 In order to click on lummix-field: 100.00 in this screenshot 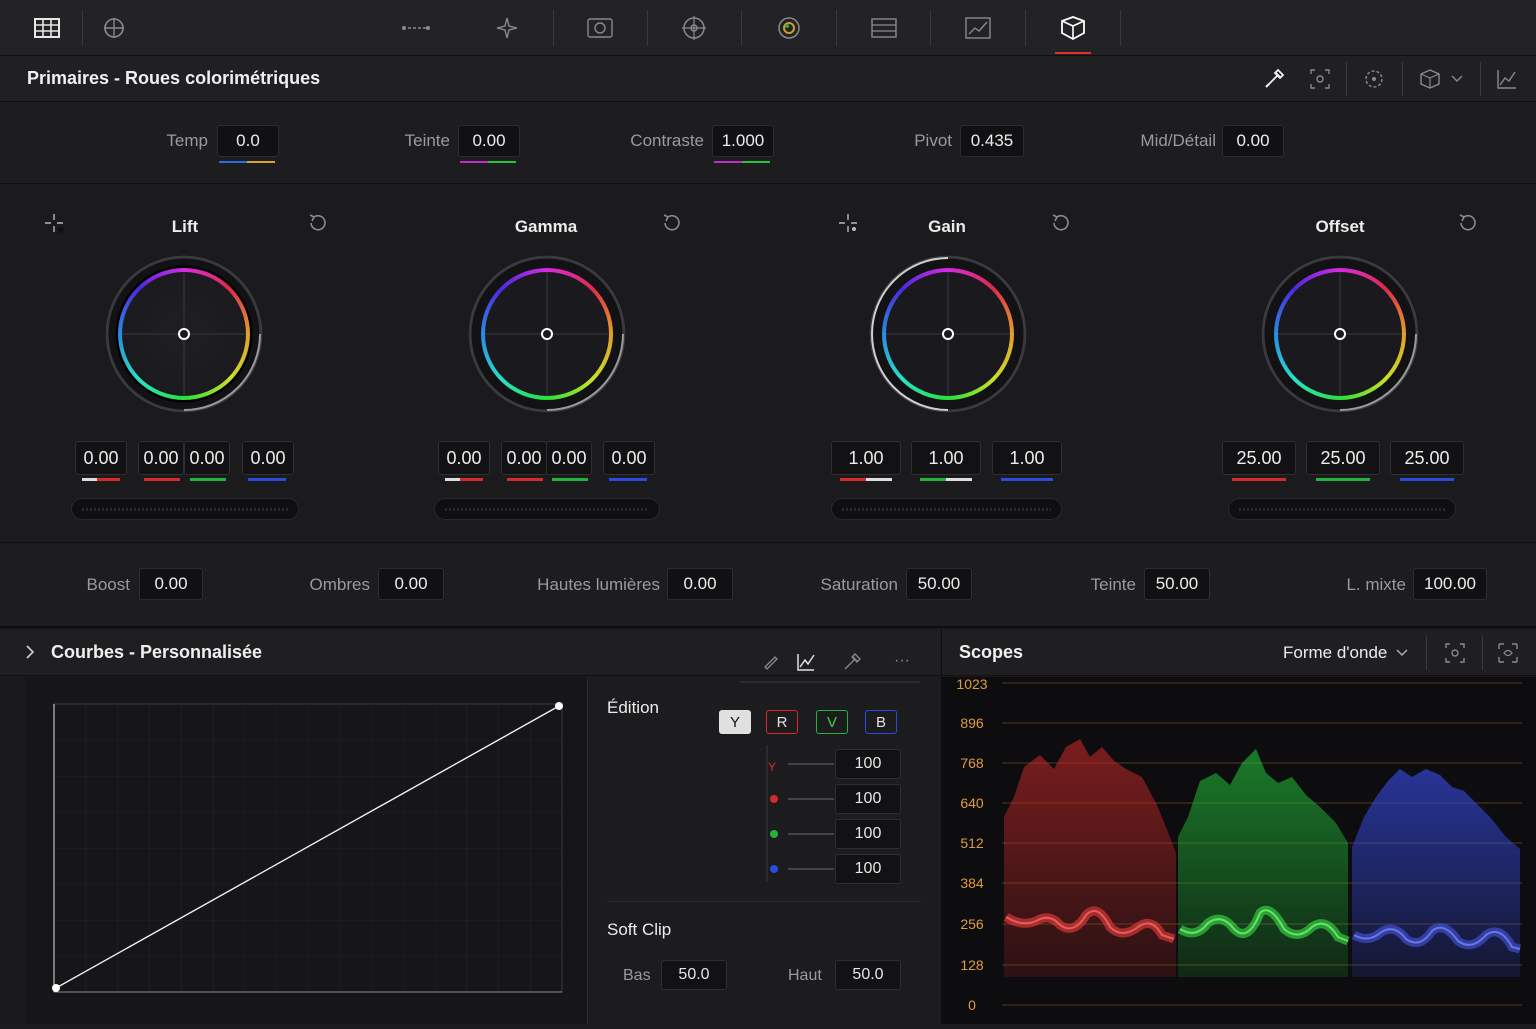, I will do `click(1450, 584)`.